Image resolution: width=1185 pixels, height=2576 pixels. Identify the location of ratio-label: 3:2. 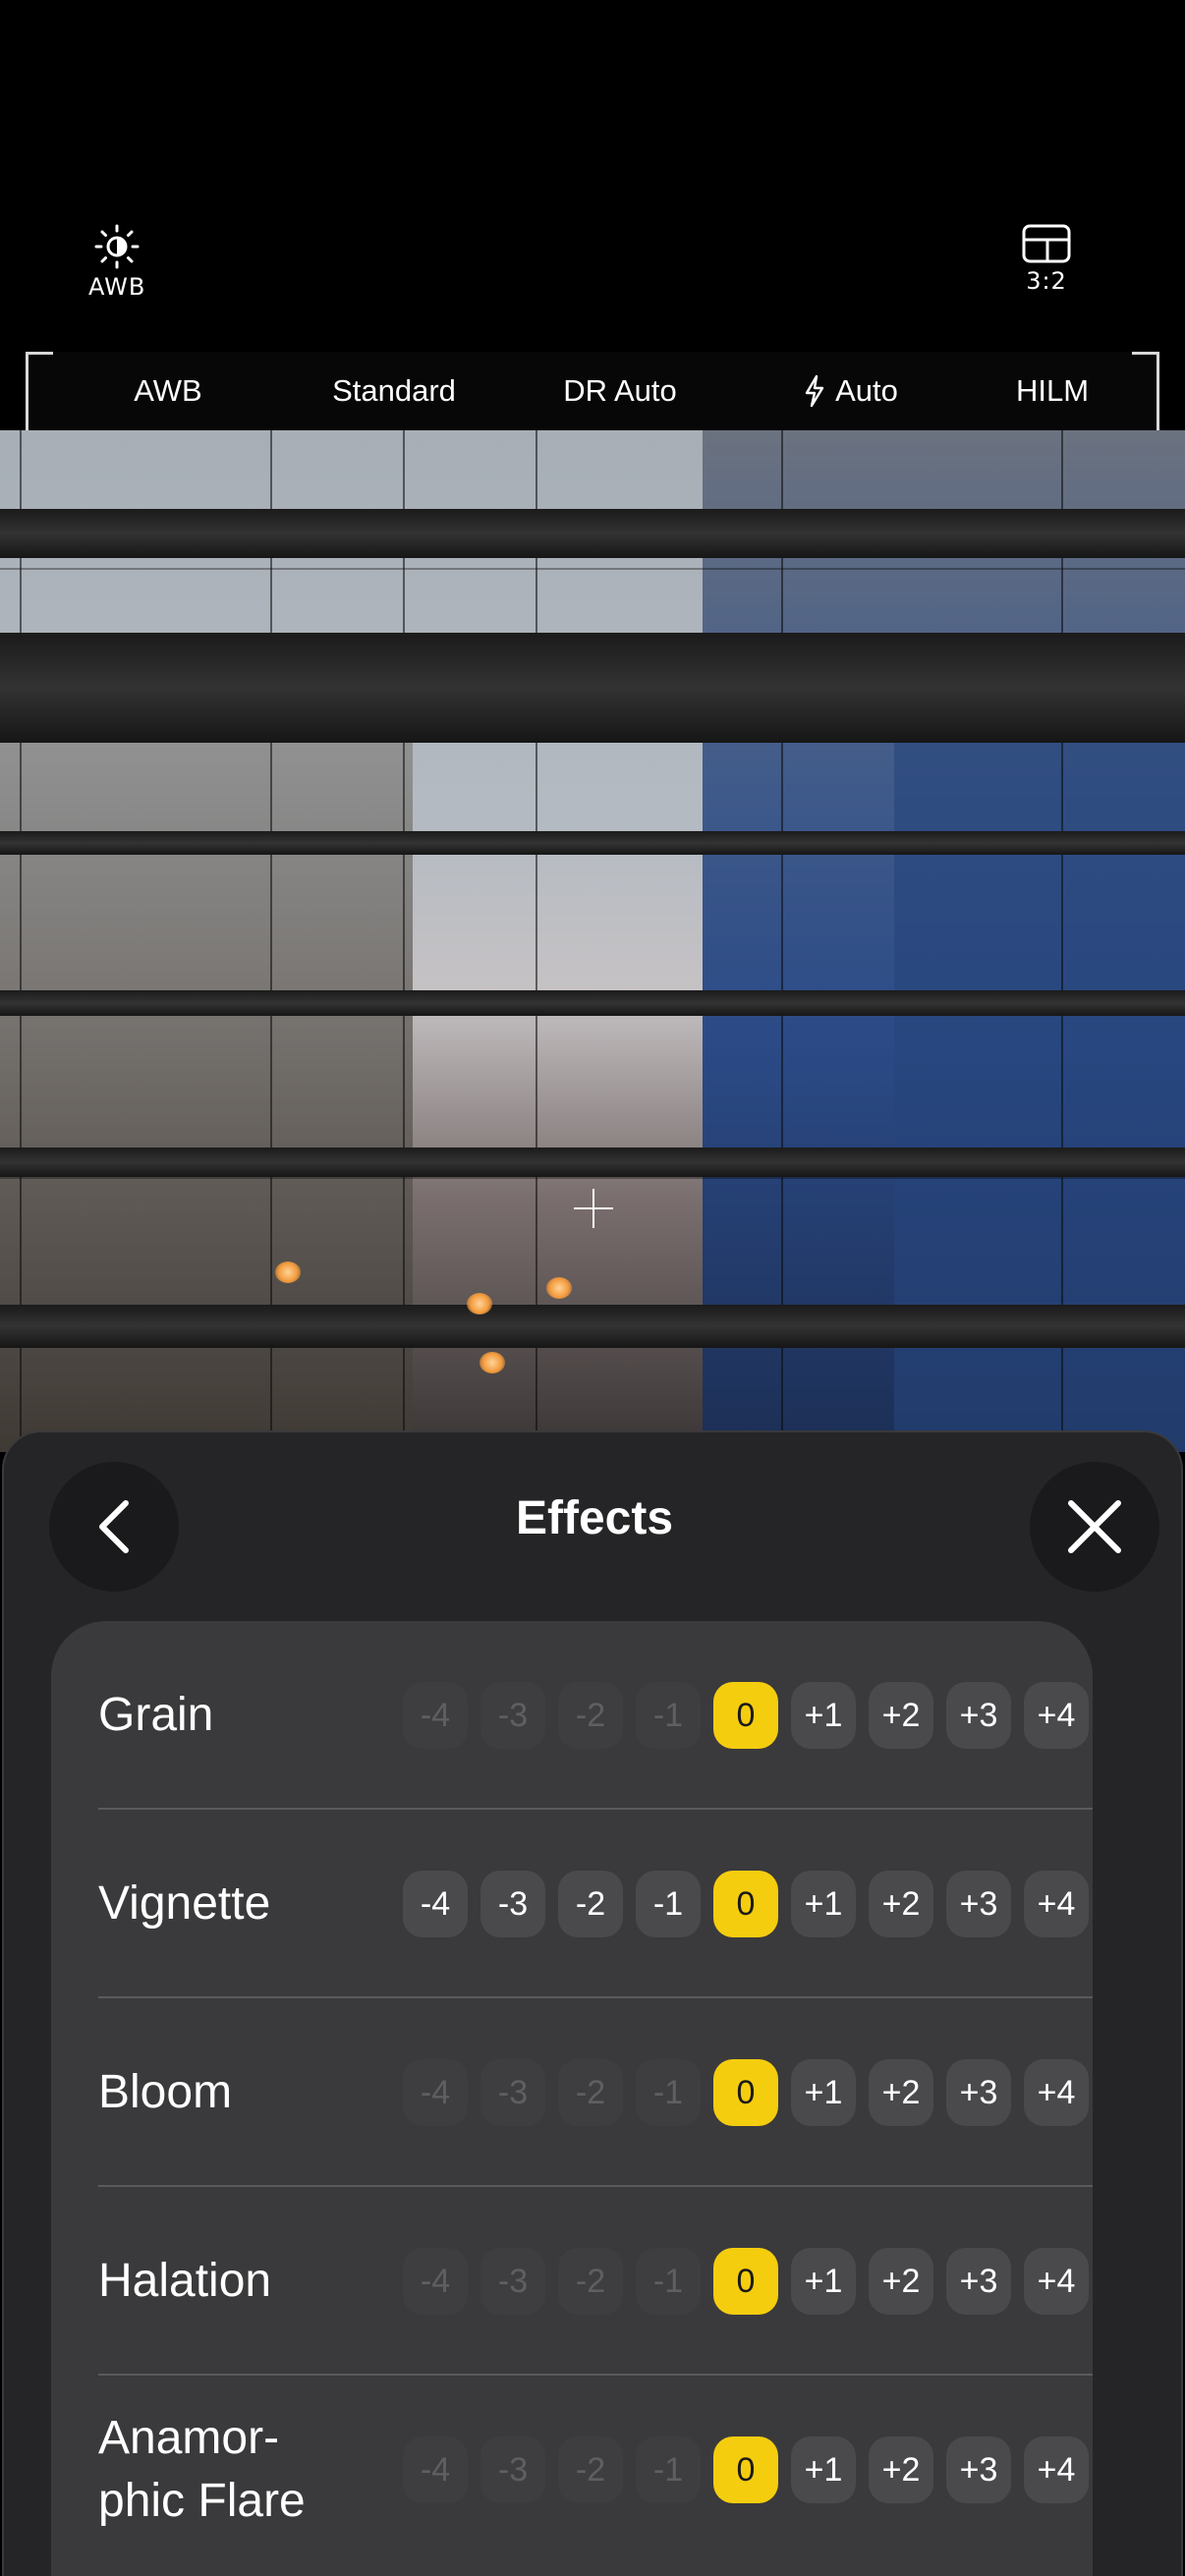
(1046, 281).